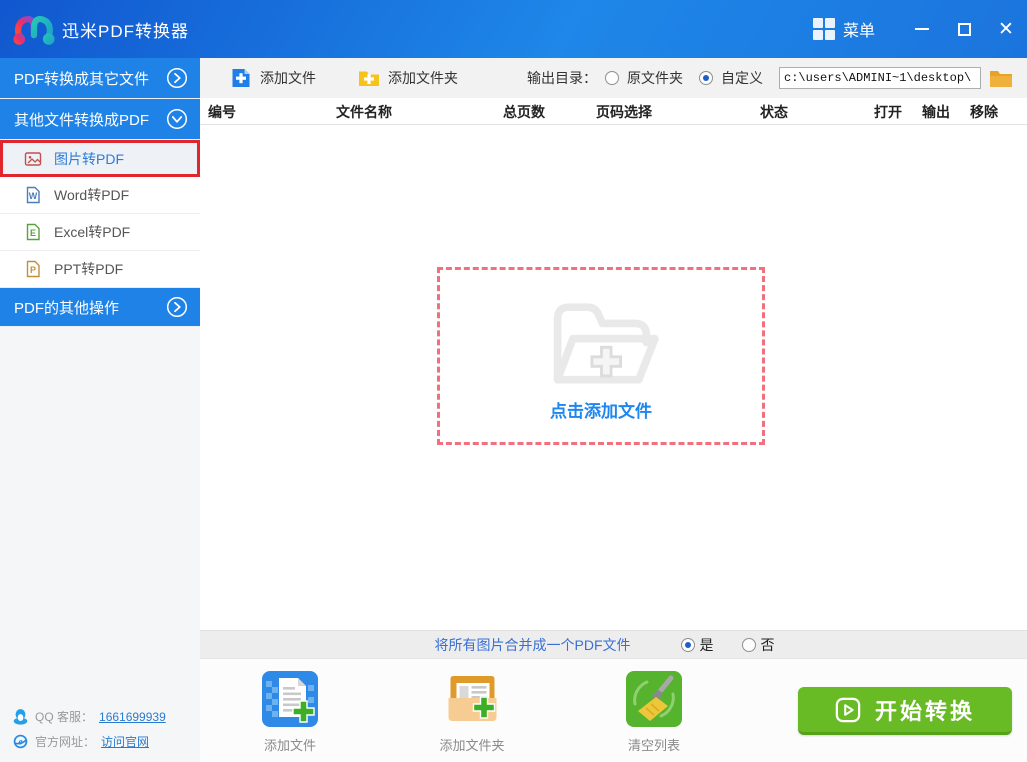 The height and width of the screenshot is (762, 1027). I want to click on output-path-input, so click(880, 78).